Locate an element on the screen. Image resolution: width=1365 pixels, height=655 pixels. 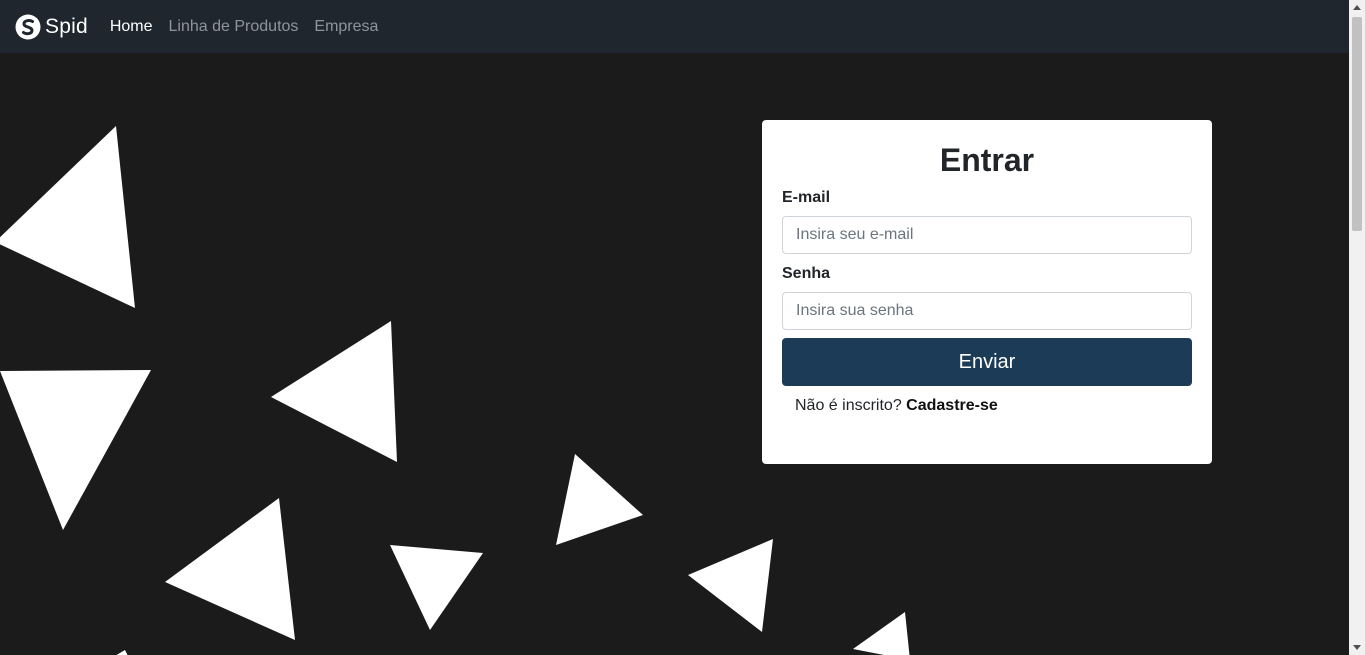
email-label: E-mail is located at coordinates (806, 197).